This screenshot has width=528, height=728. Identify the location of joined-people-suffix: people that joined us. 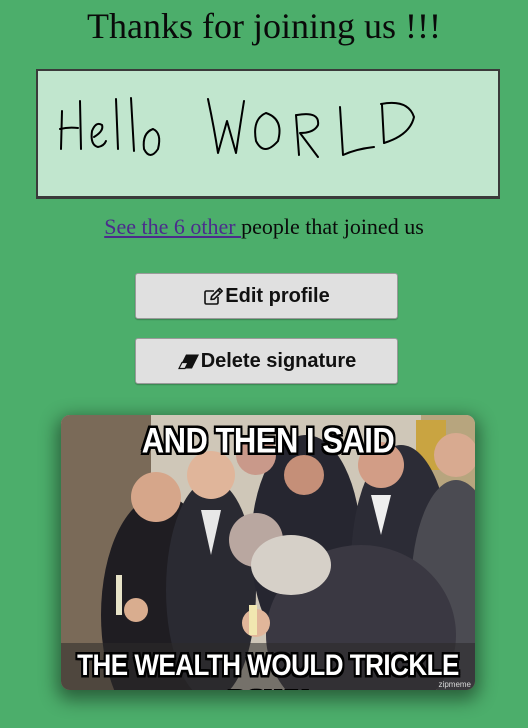
(332, 226).